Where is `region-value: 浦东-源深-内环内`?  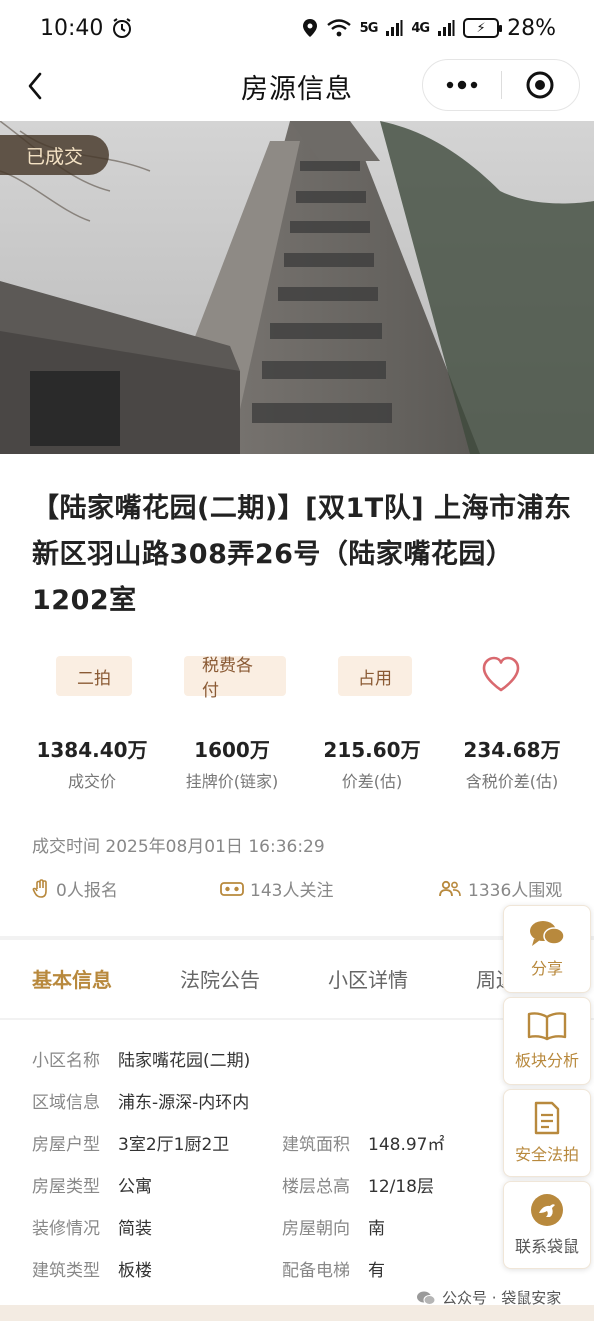
region-value: 浦东-源深-内环内 is located at coordinates (184, 1103).